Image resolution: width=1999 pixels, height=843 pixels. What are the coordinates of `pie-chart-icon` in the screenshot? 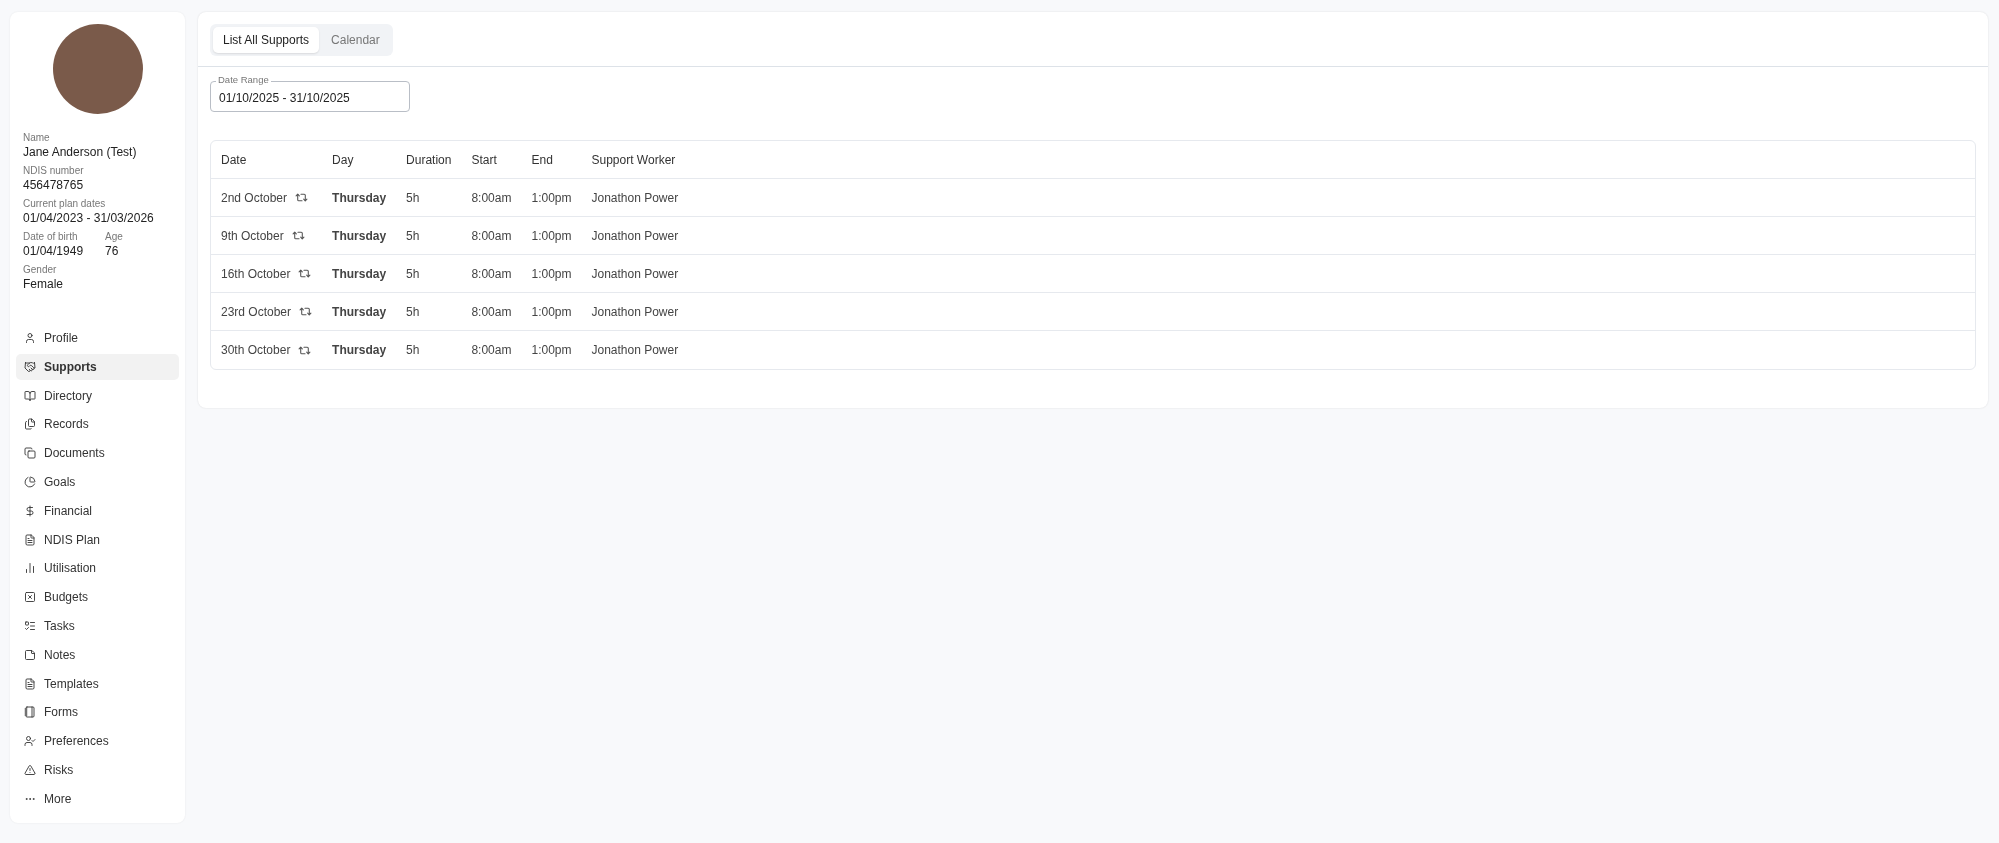 It's located at (30, 482).